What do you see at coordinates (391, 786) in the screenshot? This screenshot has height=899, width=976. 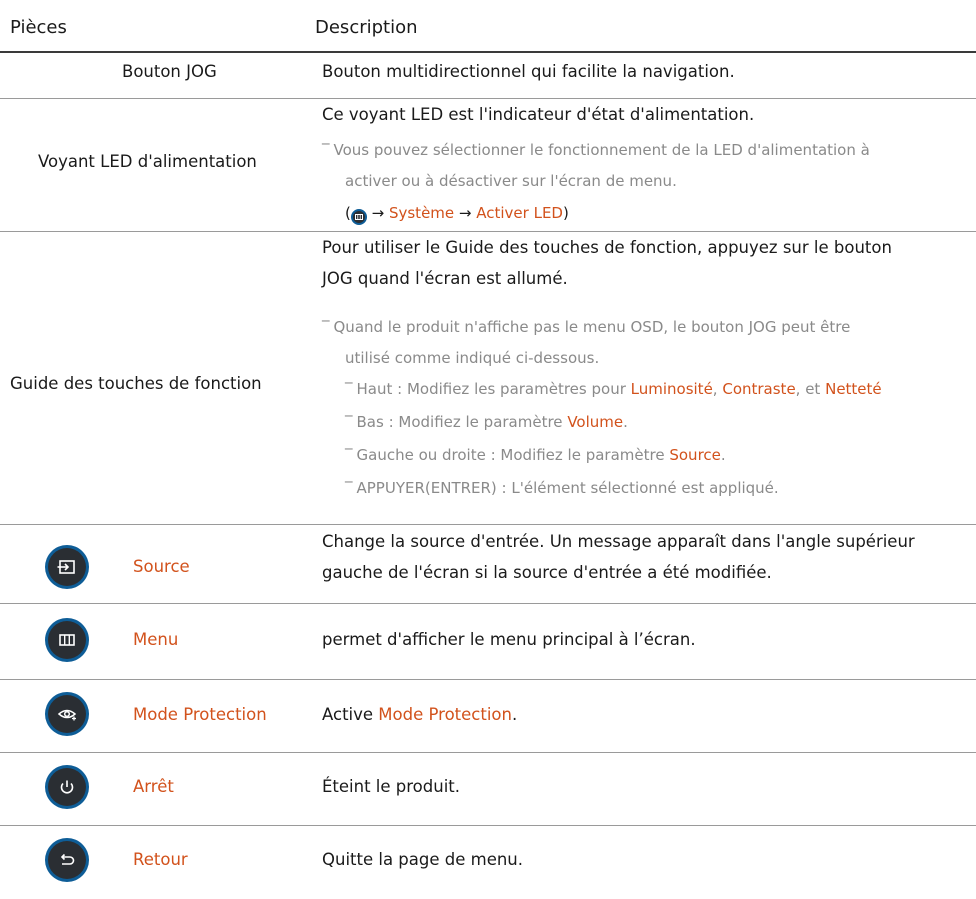 I see `desc-power: Éteint le produit.` at bounding box center [391, 786].